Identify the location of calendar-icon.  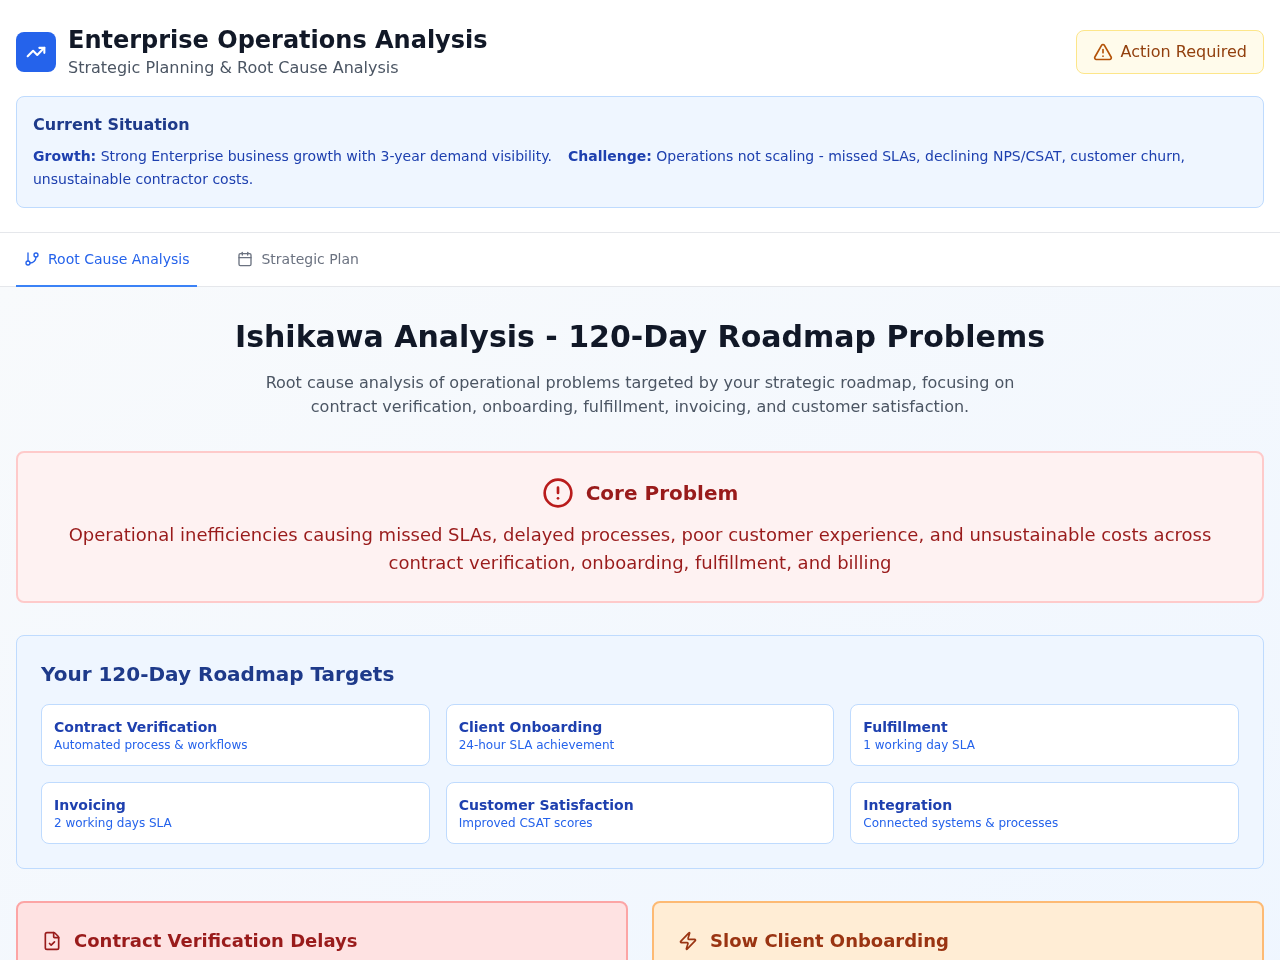
(245, 259).